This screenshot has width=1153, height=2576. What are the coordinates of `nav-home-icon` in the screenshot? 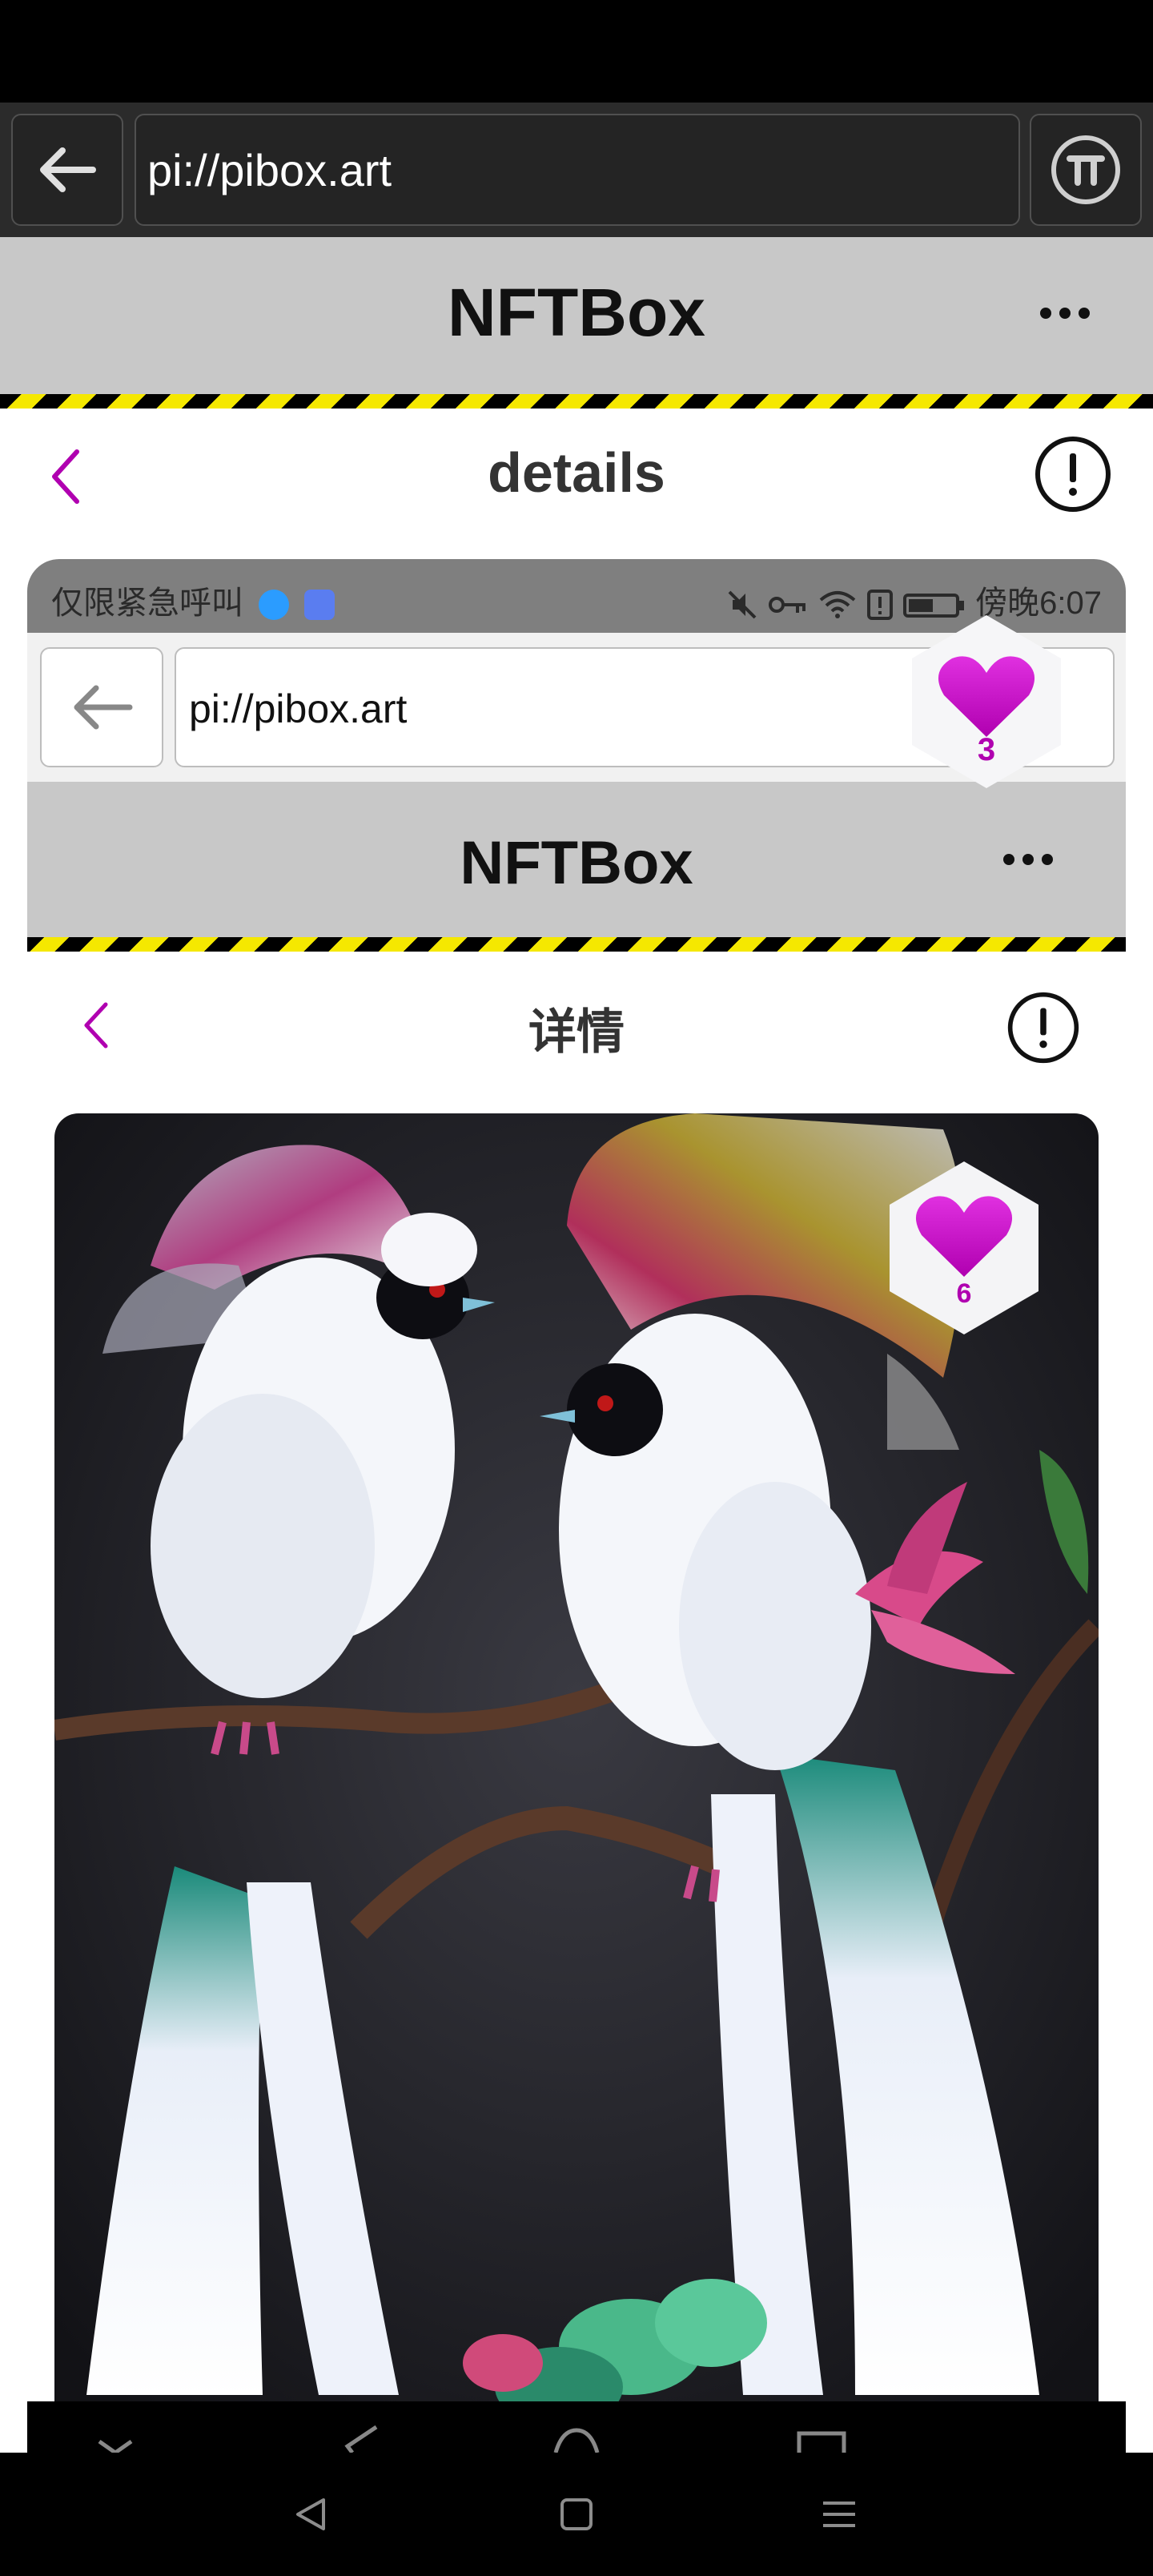 It's located at (576, 2514).